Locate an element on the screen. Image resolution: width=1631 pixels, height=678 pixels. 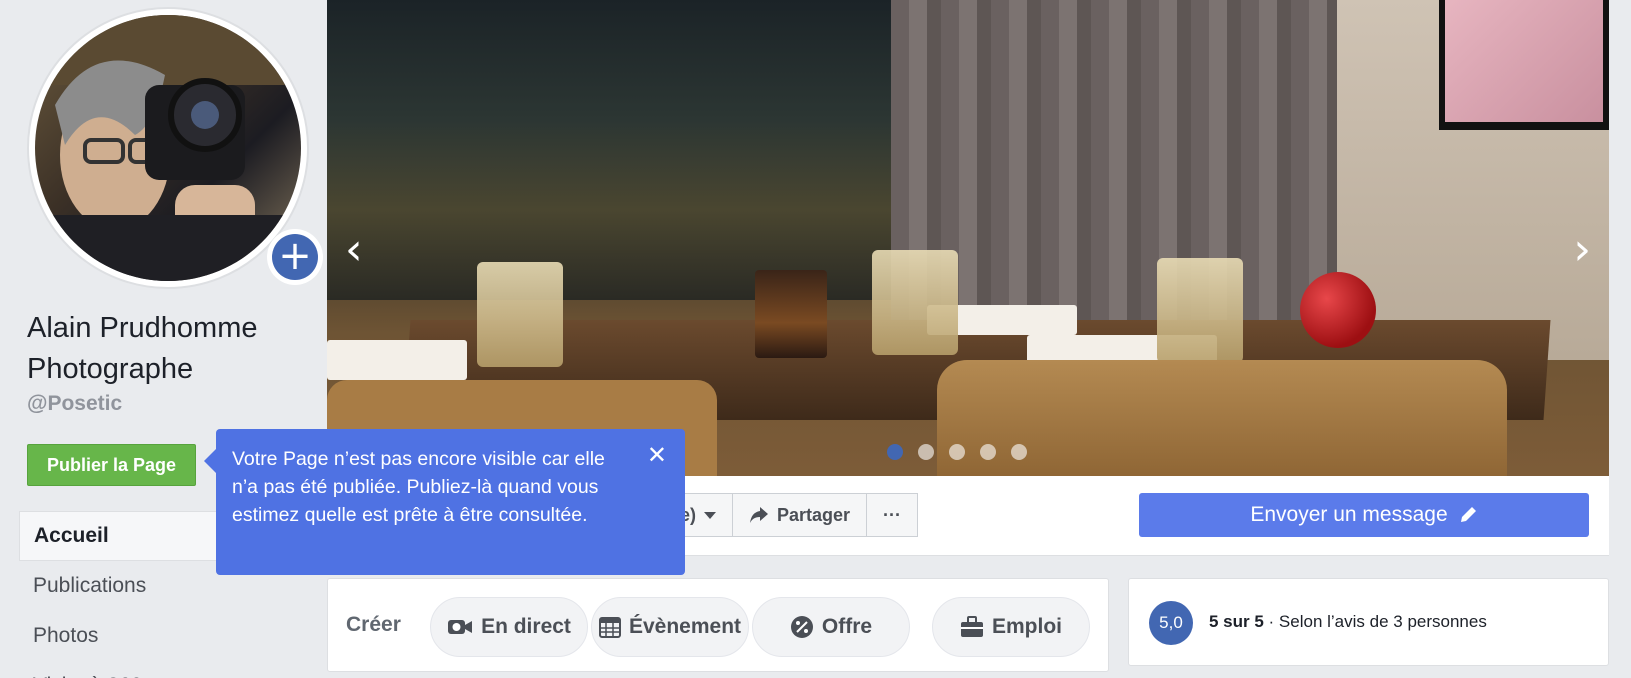
share-label: Partager is located at coordinates (814, 514).